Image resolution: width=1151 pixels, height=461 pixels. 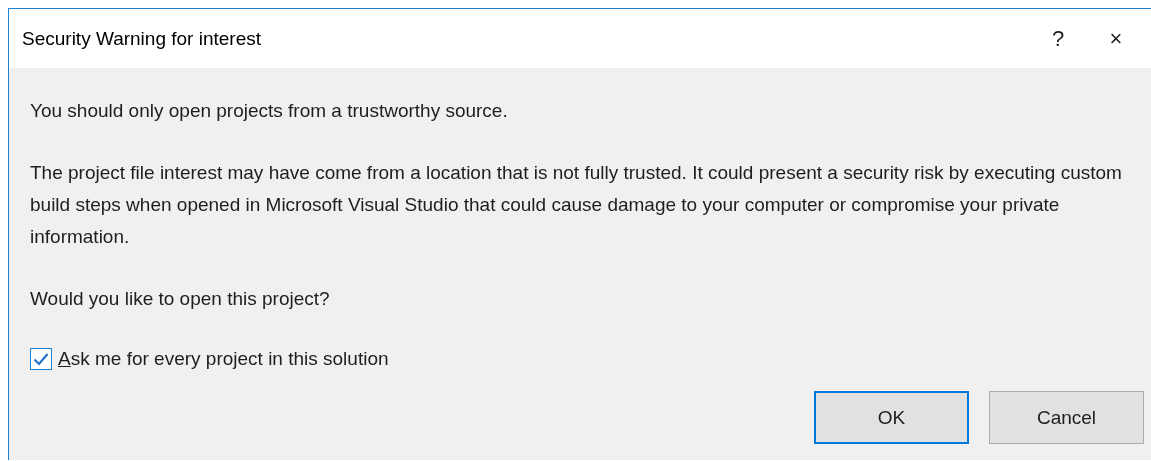 I want to click on cancel-button: Cancel, so click(x=1066, y=417).